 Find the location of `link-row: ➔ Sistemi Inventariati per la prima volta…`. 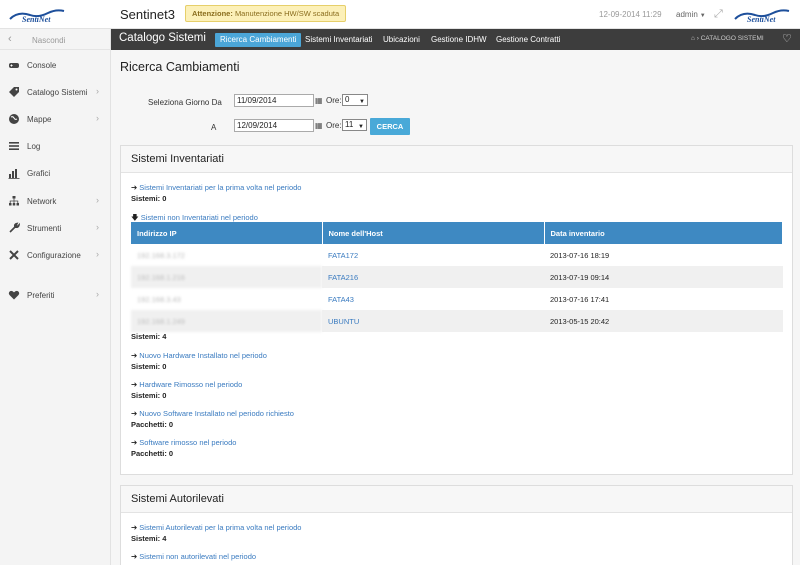

link-row: ➔ Sistemi Inventariati per la prima volta… is located at coordinates (216, 187).